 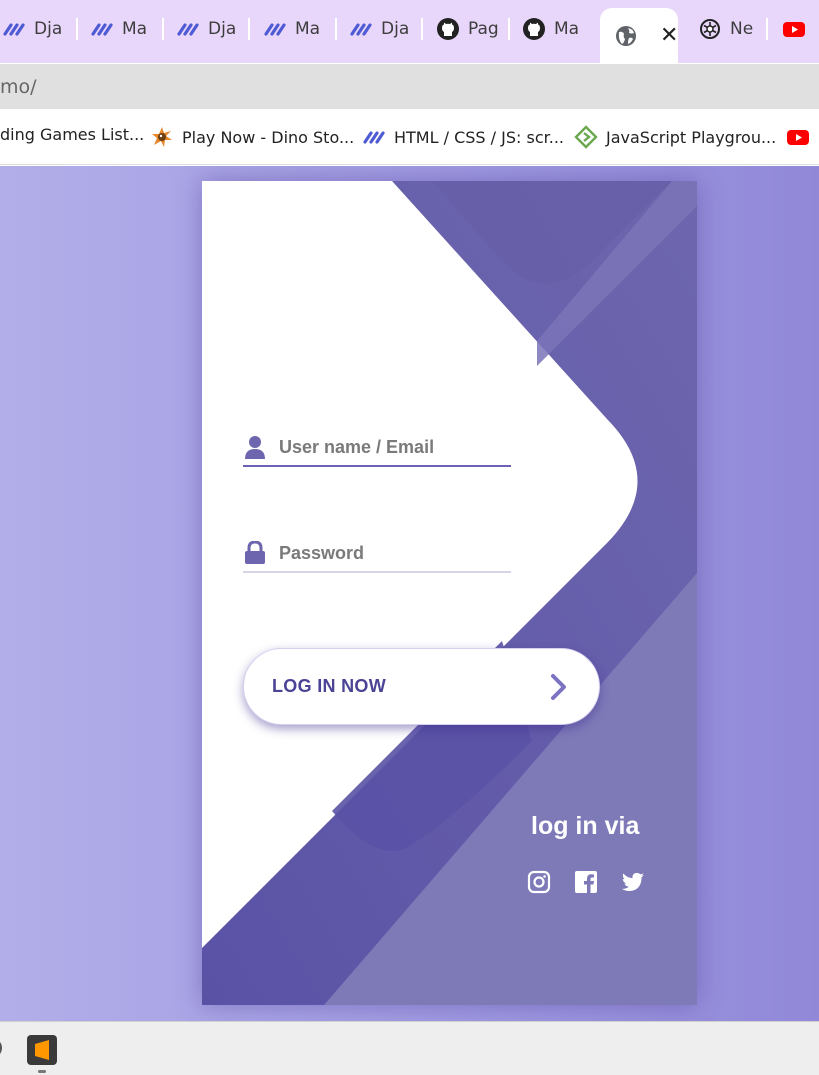 What do you see at coordinates (421, 686) in the screenshot?
I see `login-button: LOG IN NOW` at bounding box center [421, 686].